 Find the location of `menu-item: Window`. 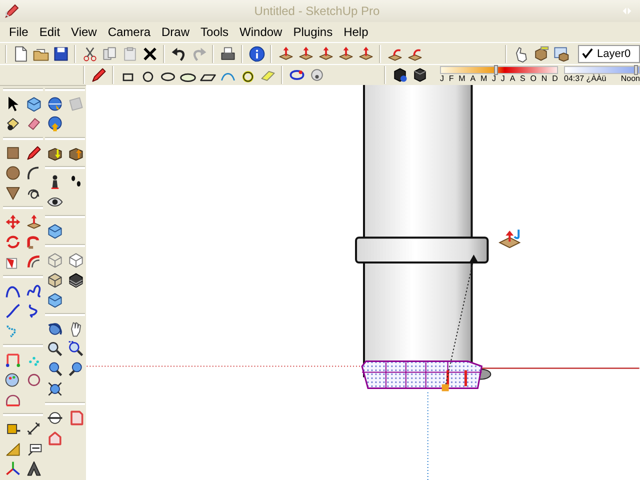

menu-item: Window is located at coordinates (261, 32).